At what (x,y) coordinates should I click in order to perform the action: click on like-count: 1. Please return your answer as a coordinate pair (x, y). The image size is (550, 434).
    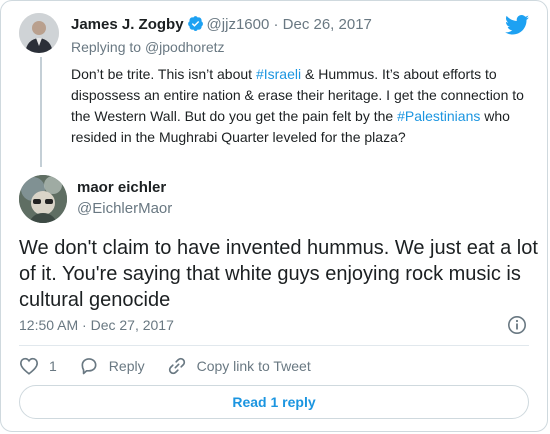
    Looking at the image, I should click on (53, 366).